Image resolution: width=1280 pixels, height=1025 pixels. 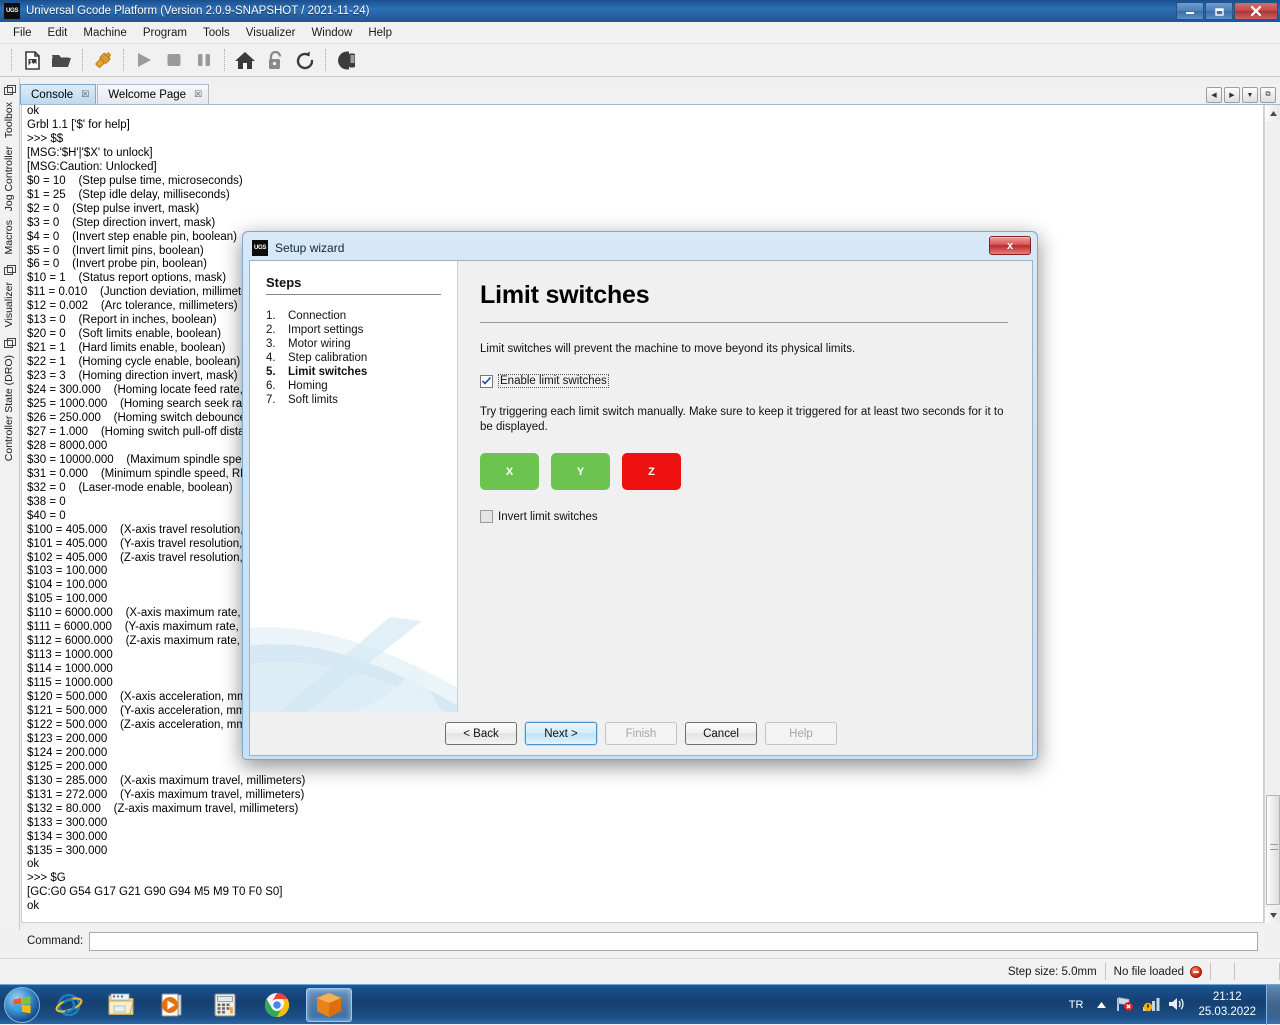 I want to click on scrollbar-thumb, so click(x=1273, y=850).